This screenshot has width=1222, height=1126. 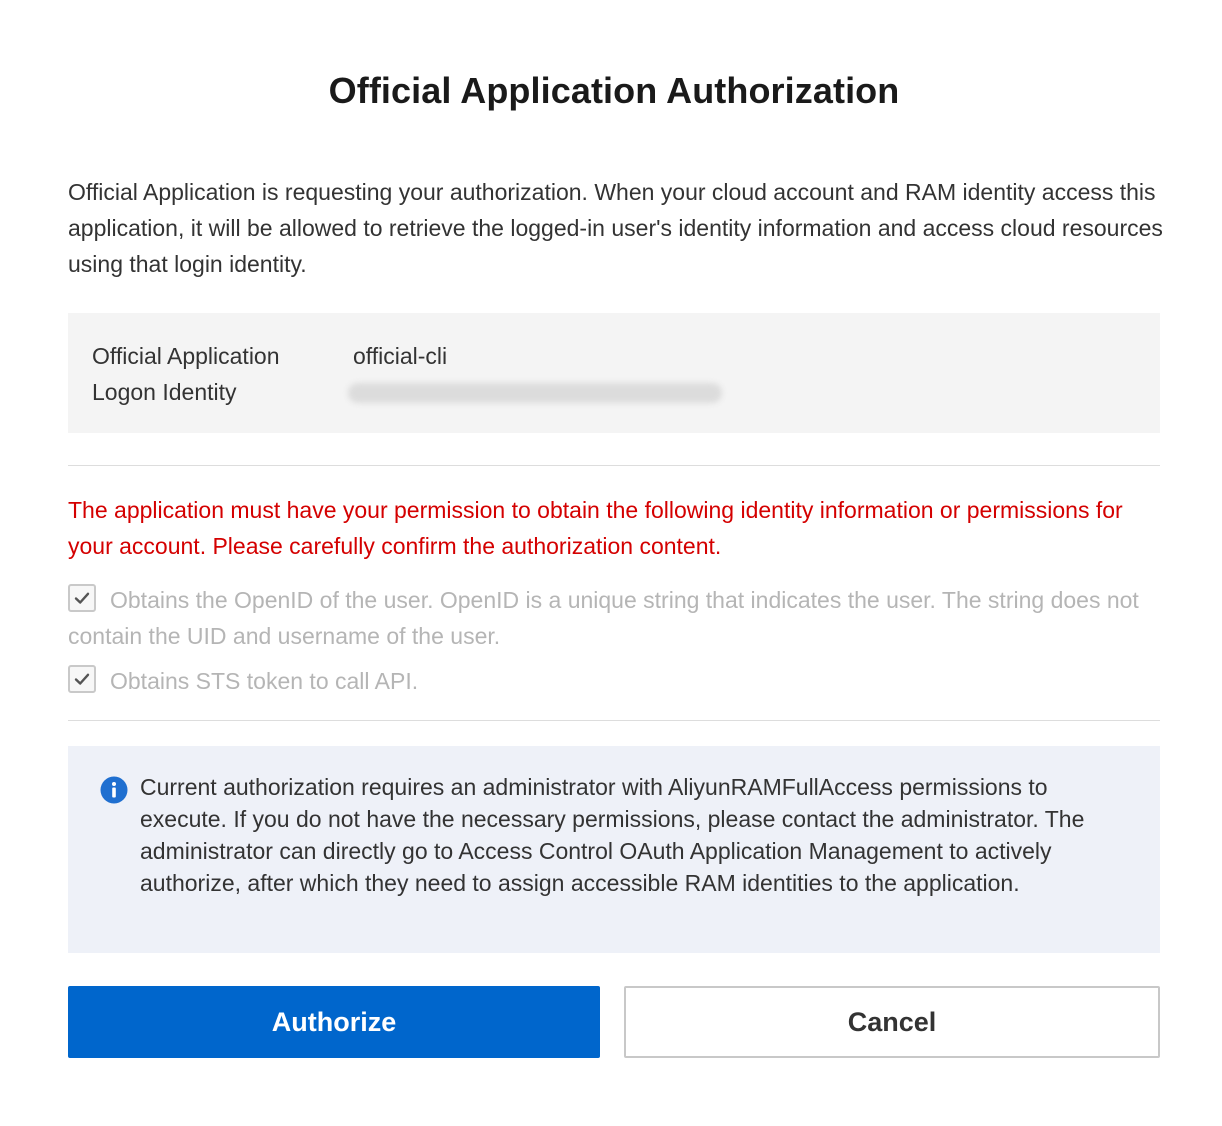 I want to click on info-icon, so click(x=114, y=790).